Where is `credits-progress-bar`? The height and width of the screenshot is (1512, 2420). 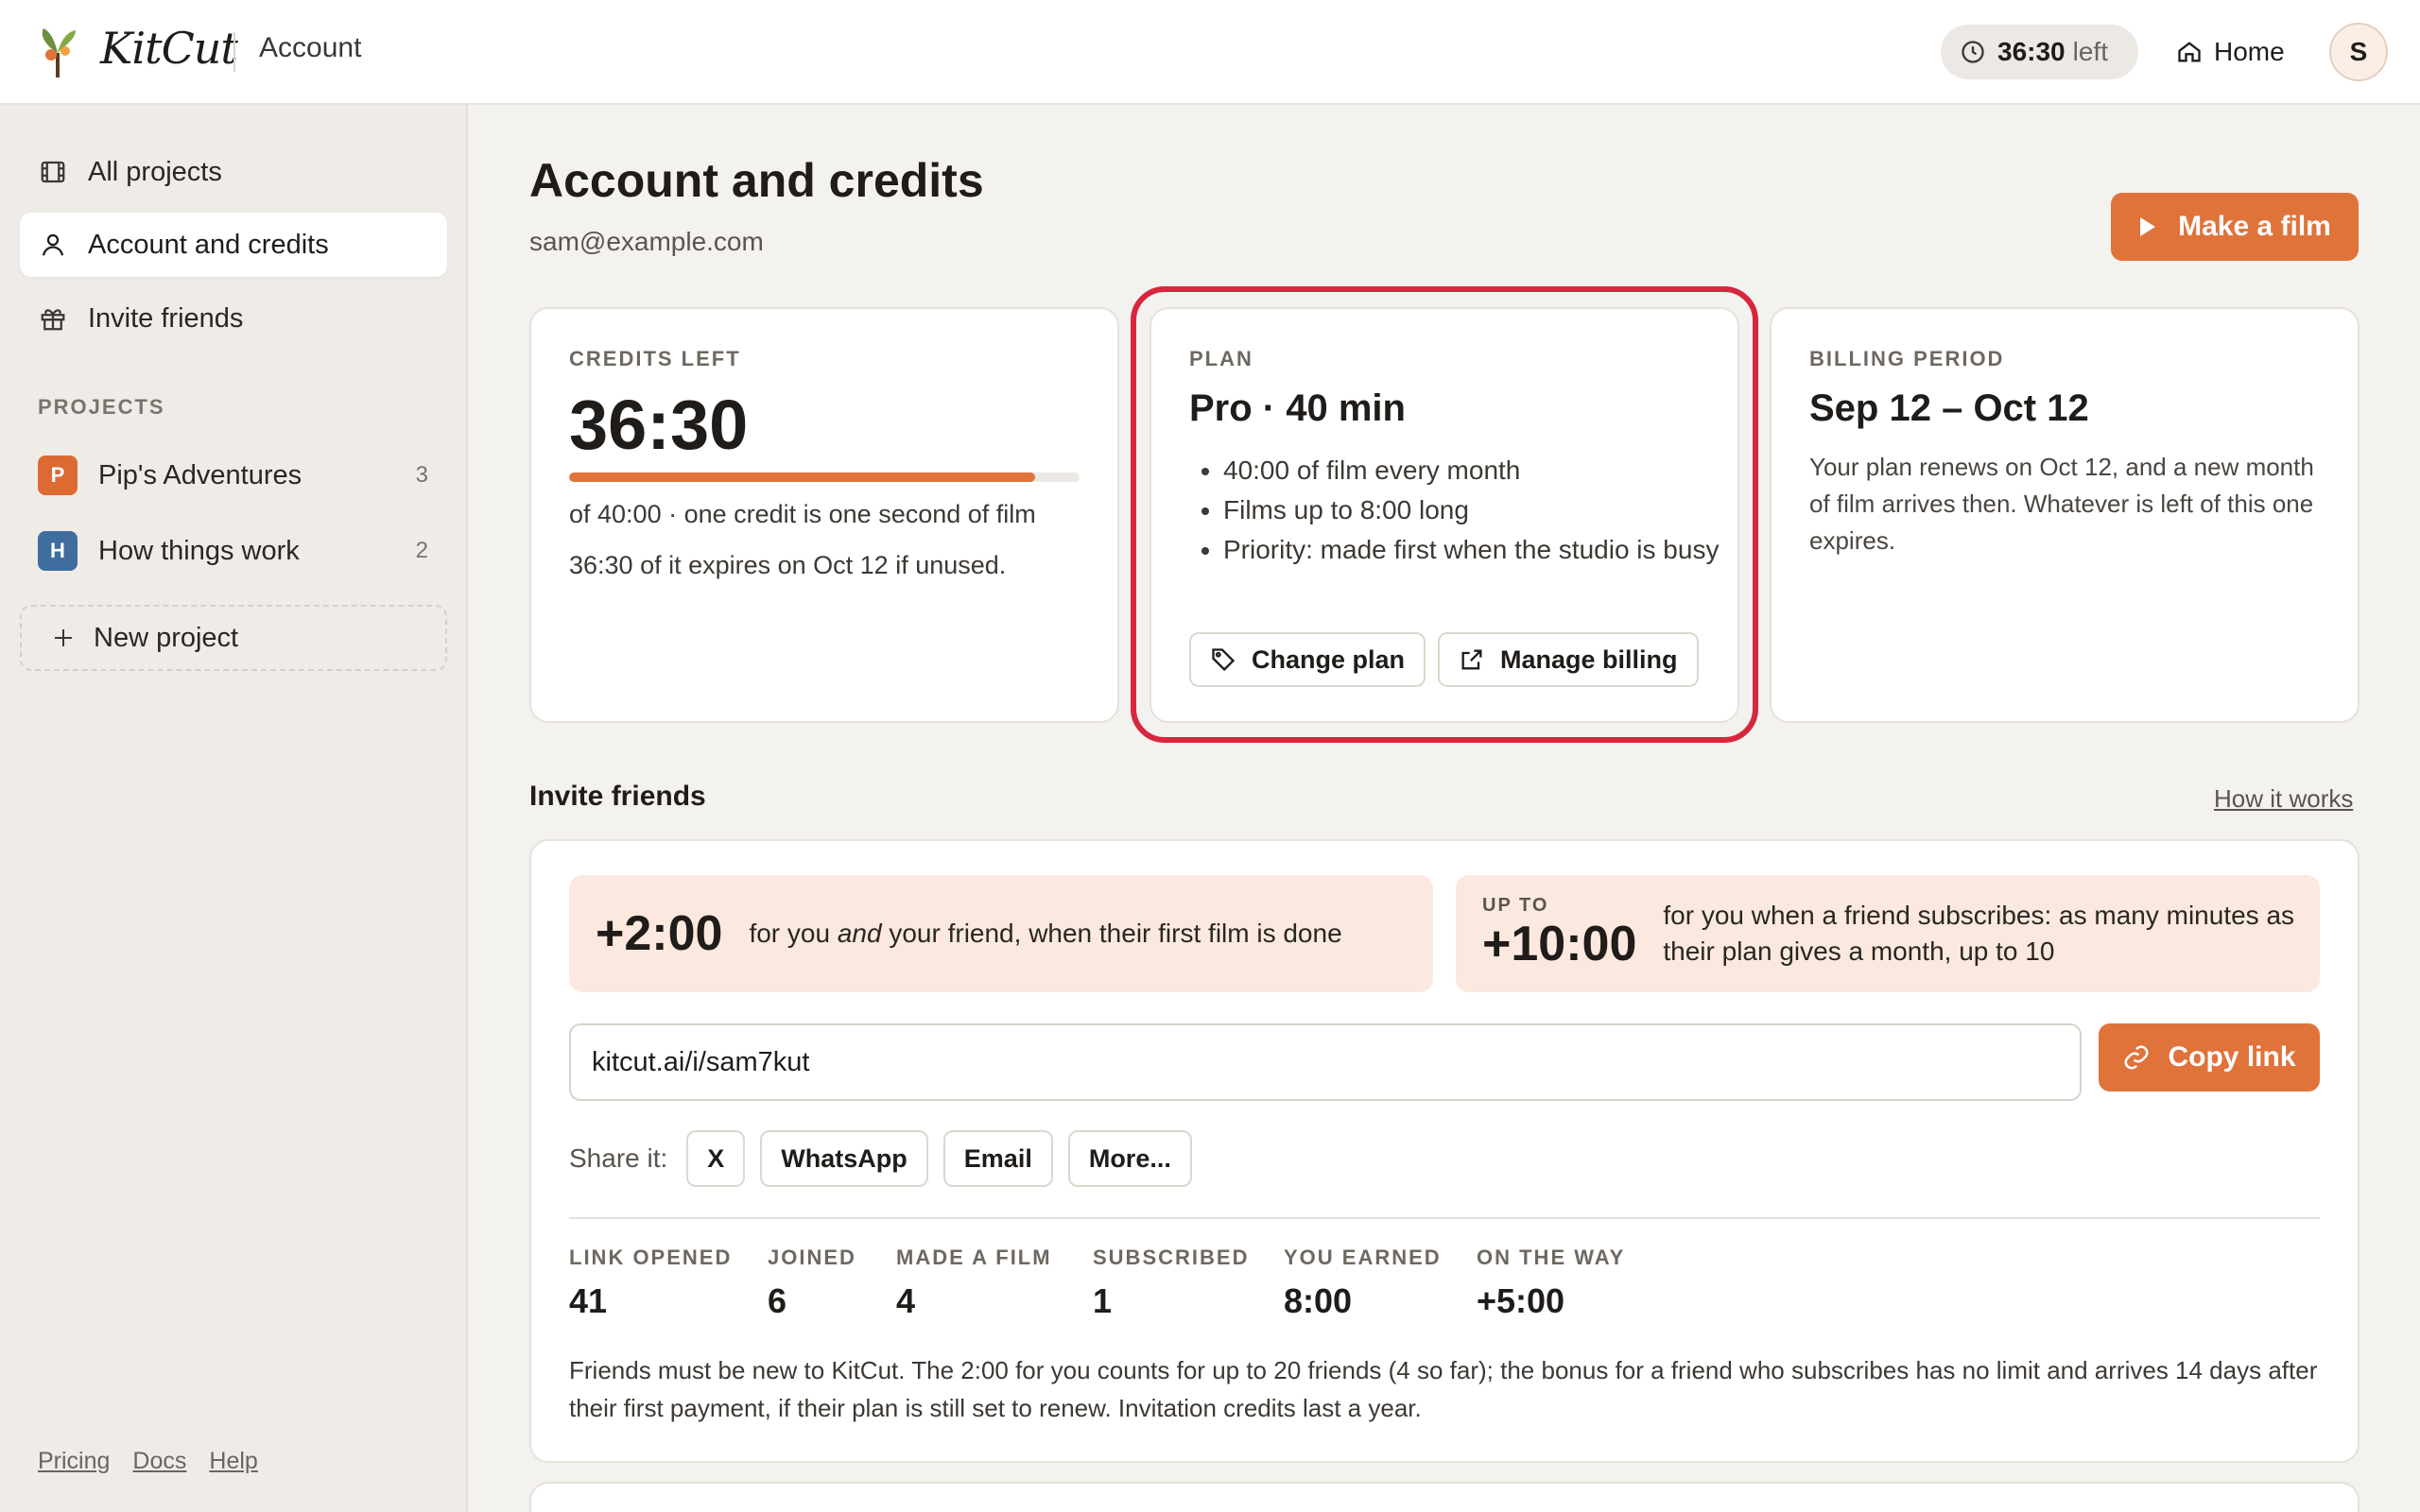
credits-progress-bar is located at coordinates (824, 477).